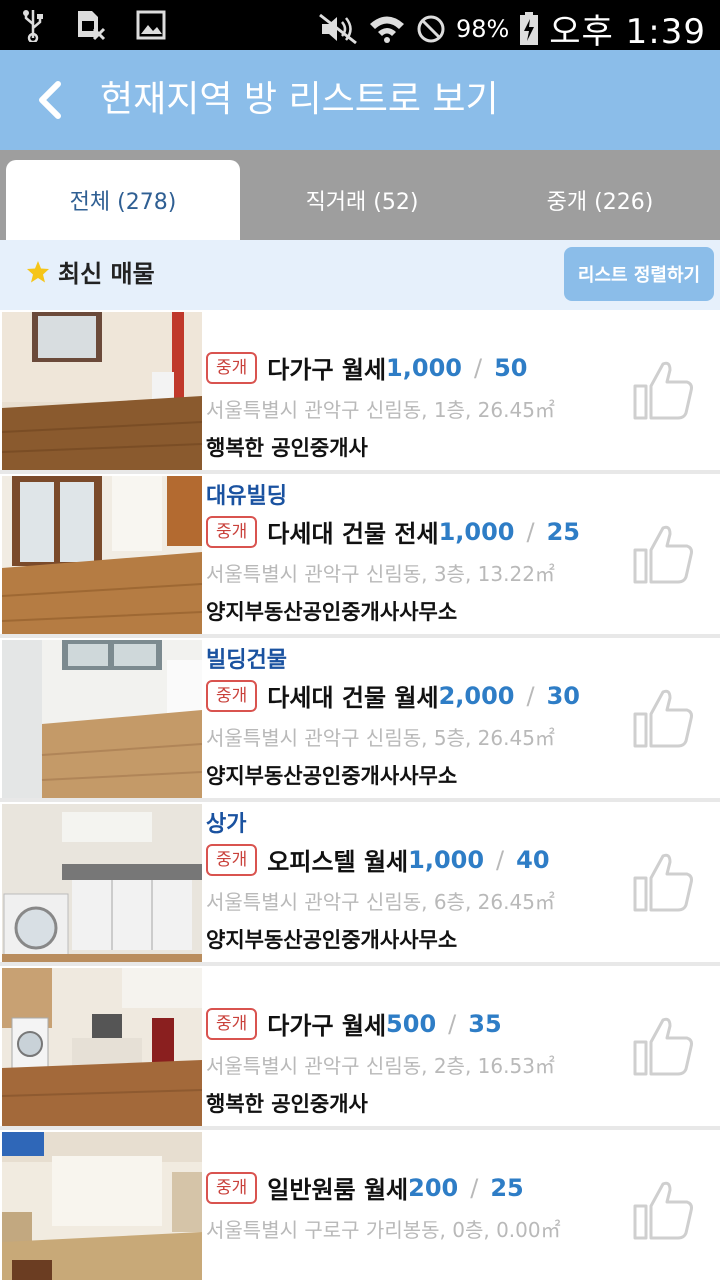 The width and height of the screenshot is (720, 1280). Describe the element at coordinates (360, 26) in the screenshot. I see `status-bar: 98% 오후 1:39` at that location.